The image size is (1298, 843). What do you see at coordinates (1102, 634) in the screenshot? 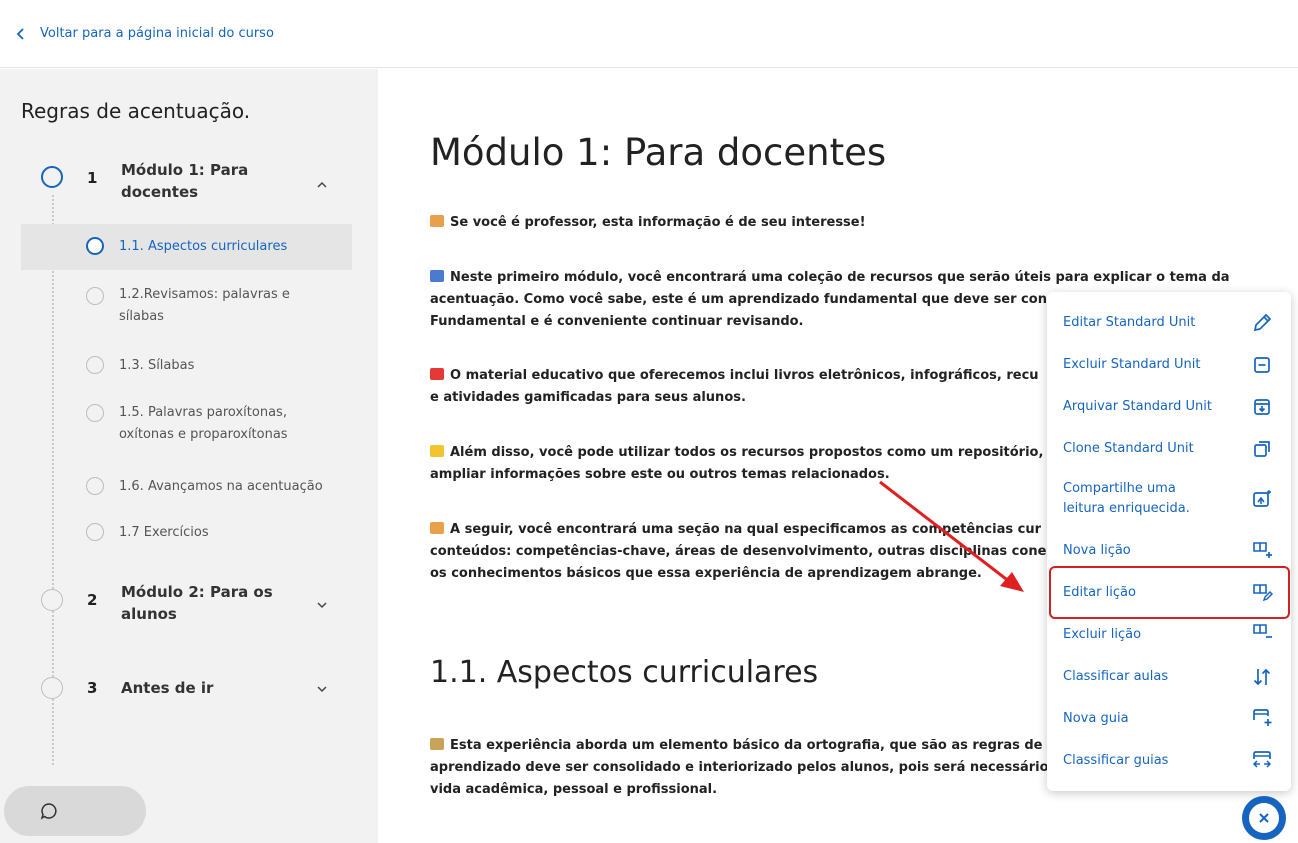
I see `menu-item-label: Excluir lição` at bounding box center [1102, 634].